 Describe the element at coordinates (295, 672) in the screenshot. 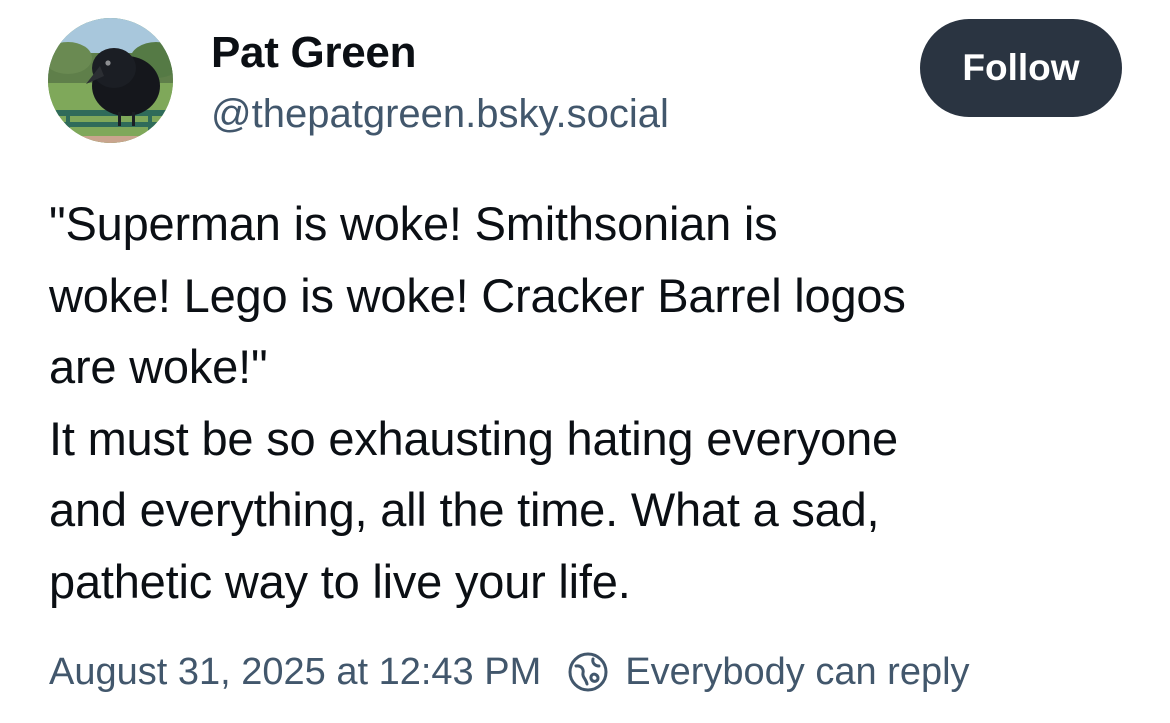

I see `post-timestamp: August 31, 2025 at 12:43 PM` at that location.